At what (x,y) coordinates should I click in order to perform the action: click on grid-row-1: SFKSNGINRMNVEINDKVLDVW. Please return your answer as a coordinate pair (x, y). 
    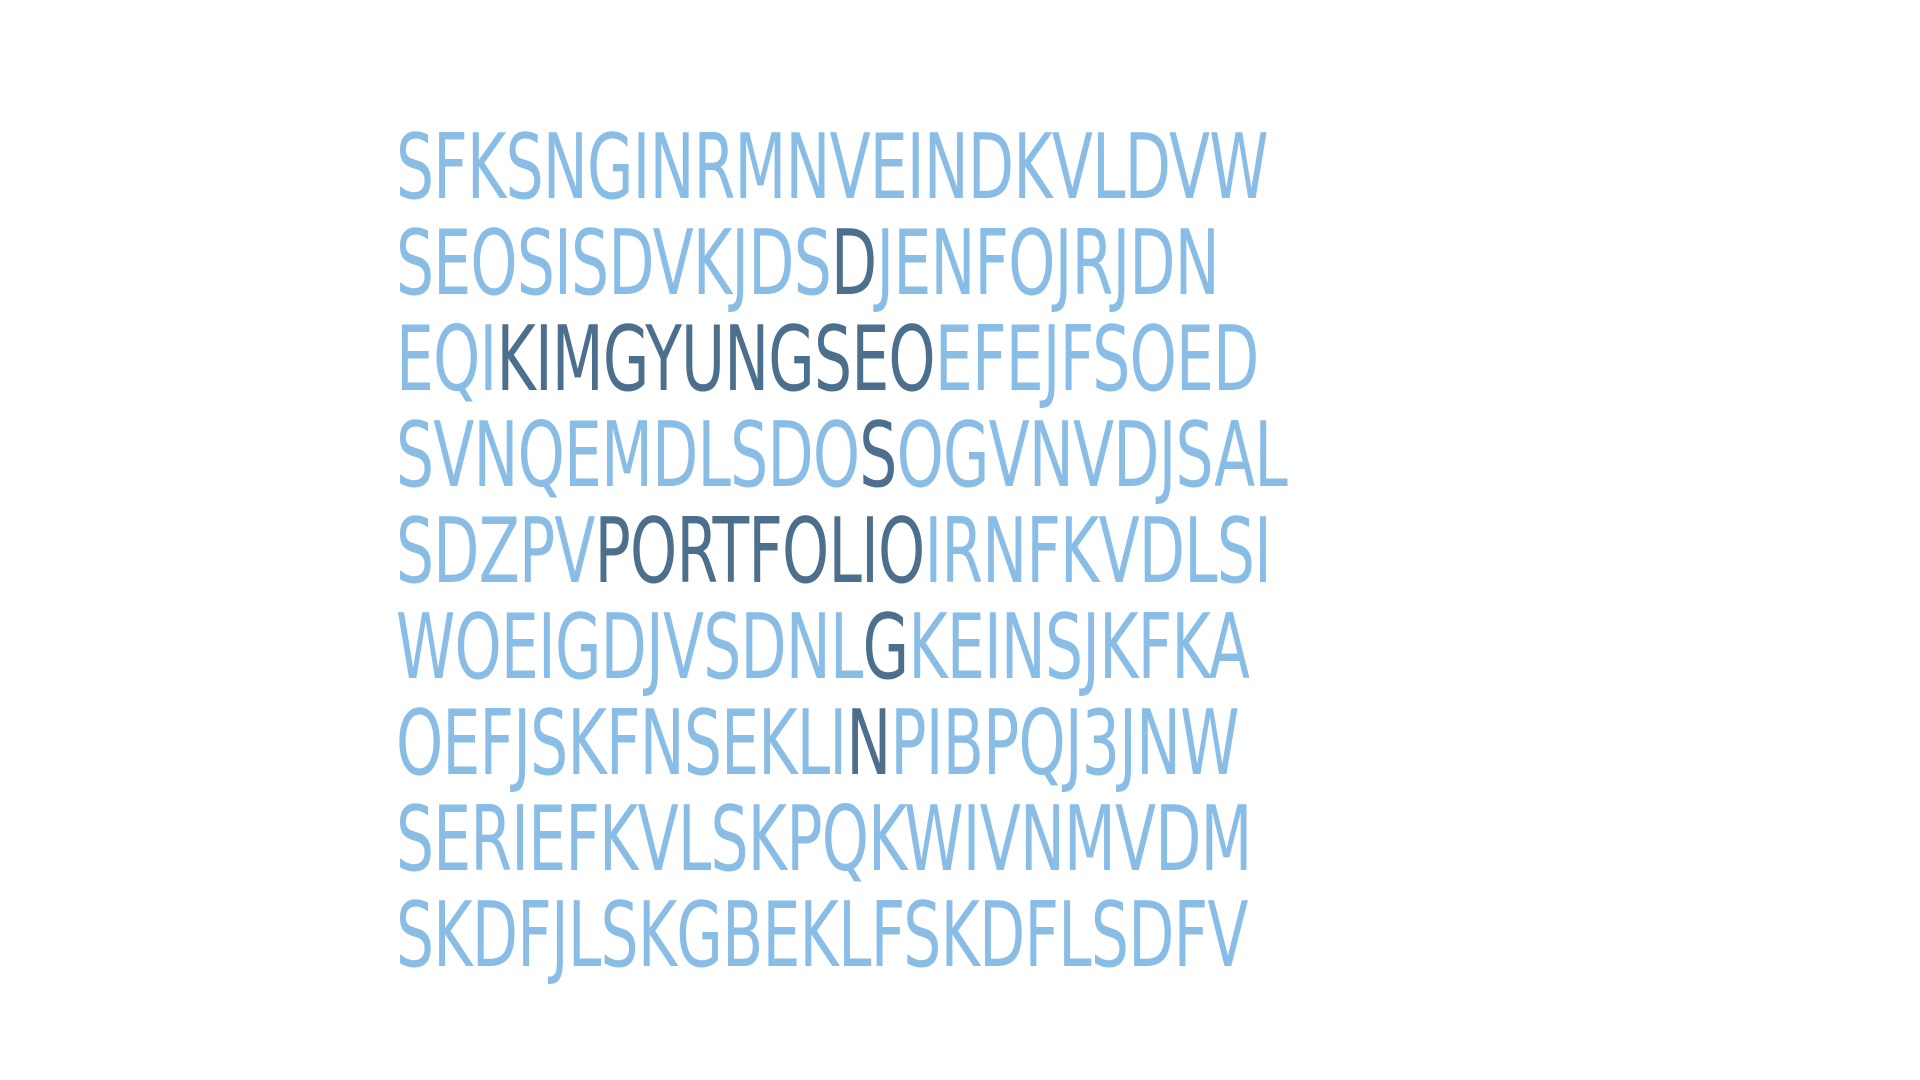
    Looking at the image, I should click on (832, 168).